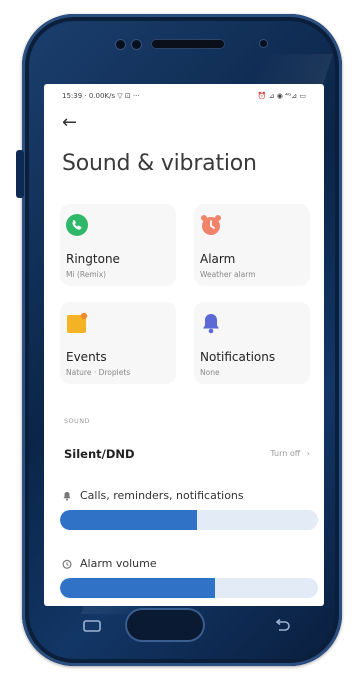 This screenshot has width=361, height=680. What do you see at coordinates (77, 322) in the screenshot?
I see `events-icon` at bounding box center [77, 322].